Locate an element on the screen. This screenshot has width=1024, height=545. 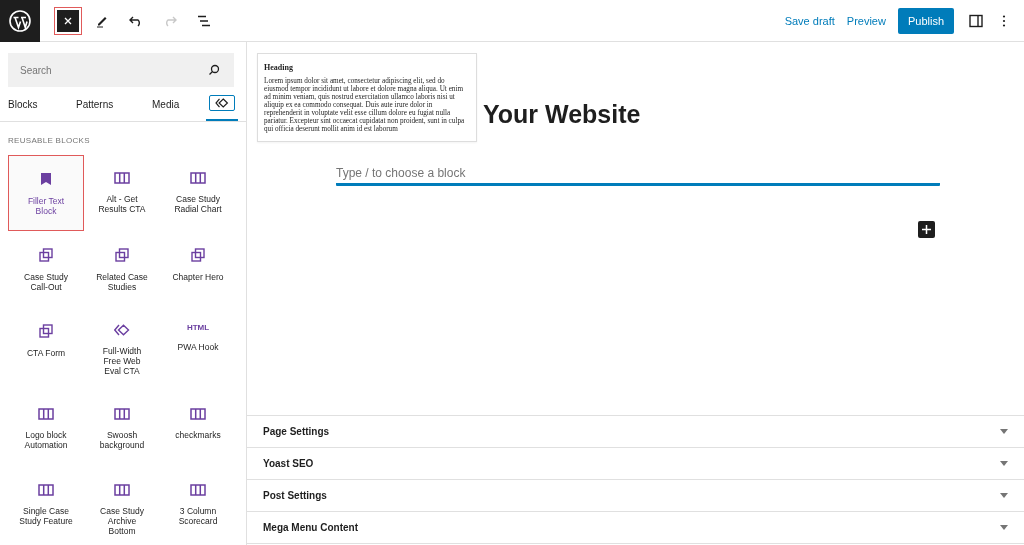
publish-button: Publish is located at coordinates (925, 20).